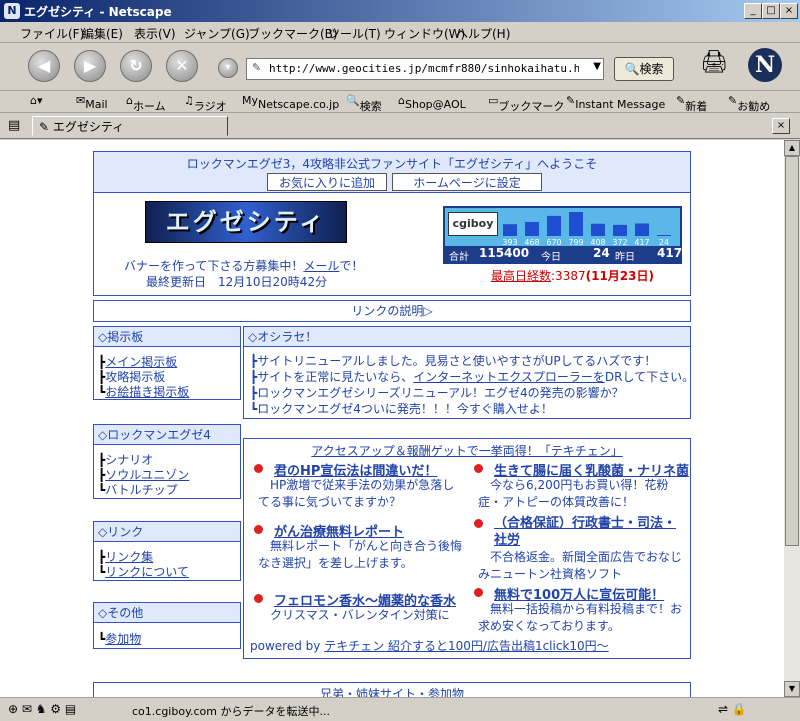 This screenshot has width=800, height=721. Describe the element at coordinates (714, 62) in the screenshot. I see `print-icon: 🖨` at that location.